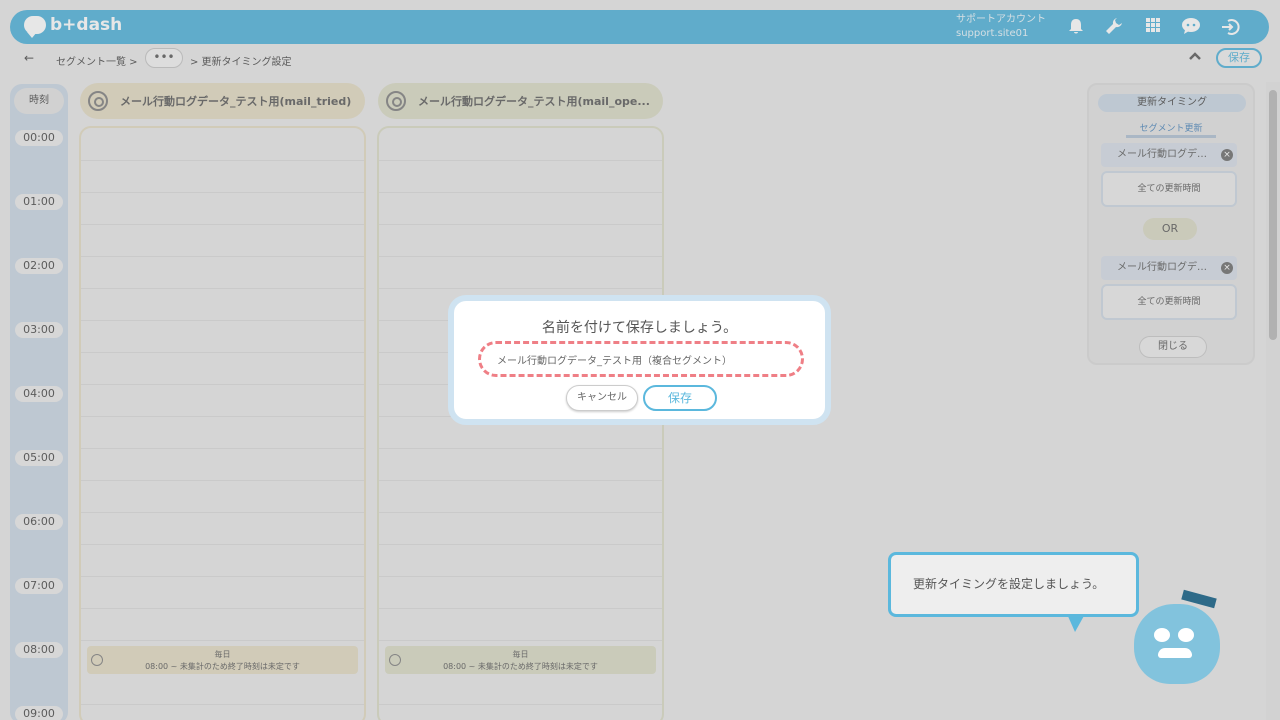 This screenshot has height=720, width=1280. Describe the element at coordinates (602, 398) in the screenshot. I see `cancel-button: キャンセル` at that location.